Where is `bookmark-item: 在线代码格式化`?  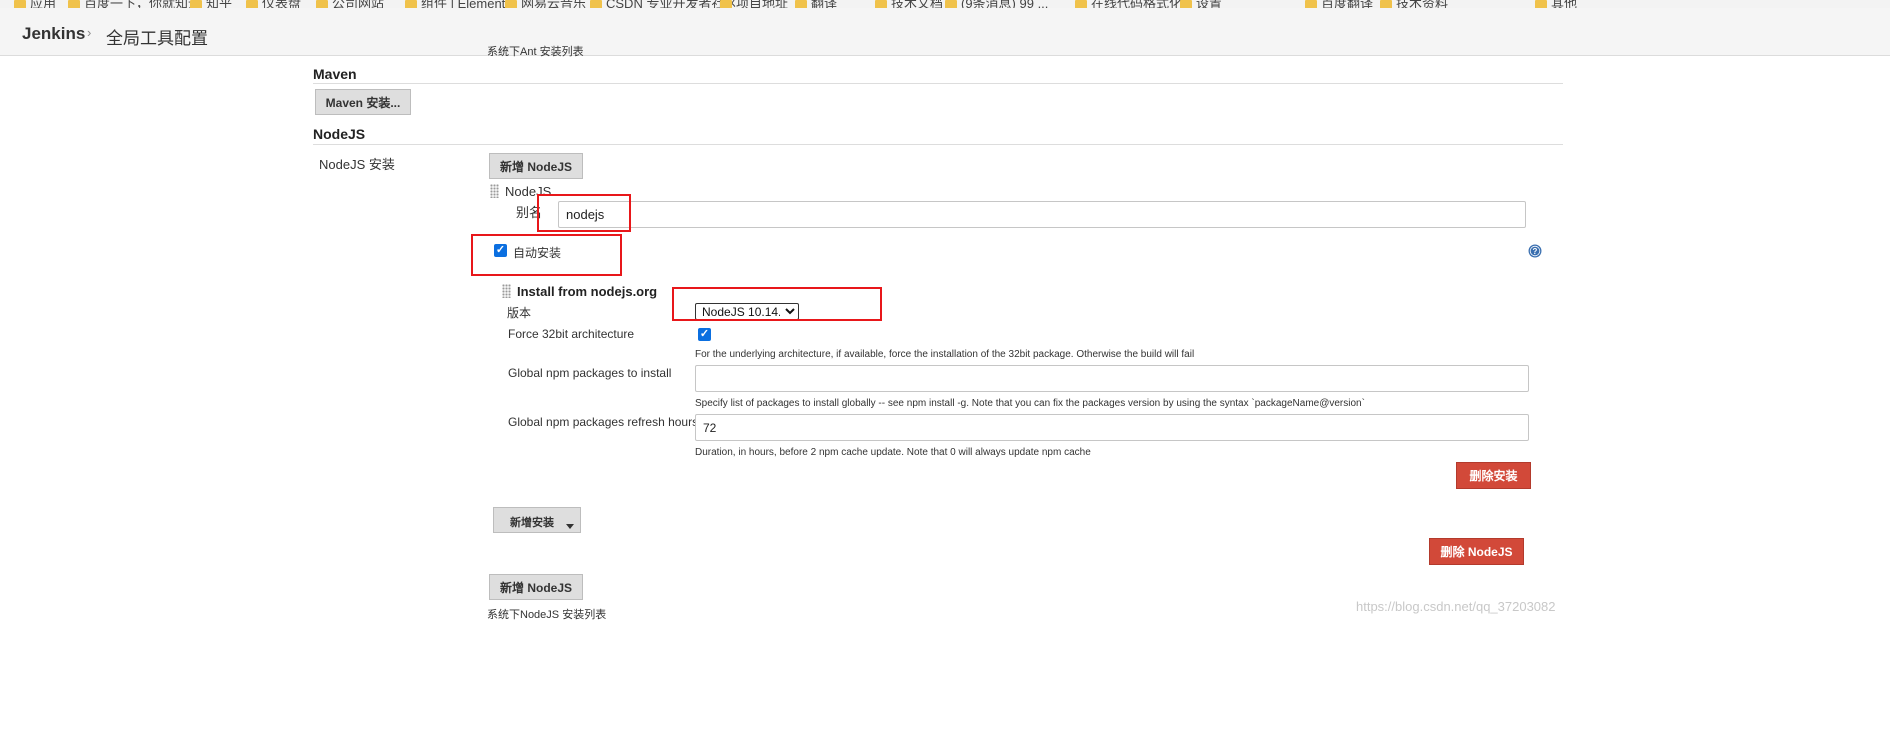
bookmark-item: 在线代码格式化 is located at coordinates (1128, 4).